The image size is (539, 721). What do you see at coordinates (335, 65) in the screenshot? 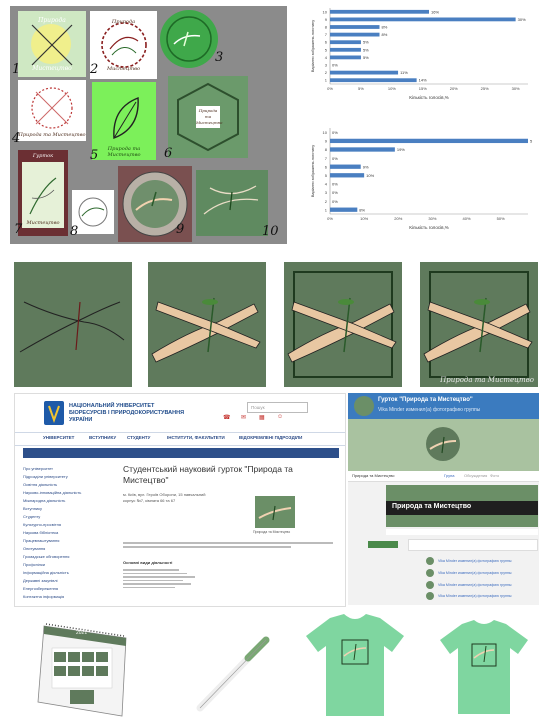
I see `chart-1-data-label-7: 0%` at bounding box center [335, 65].